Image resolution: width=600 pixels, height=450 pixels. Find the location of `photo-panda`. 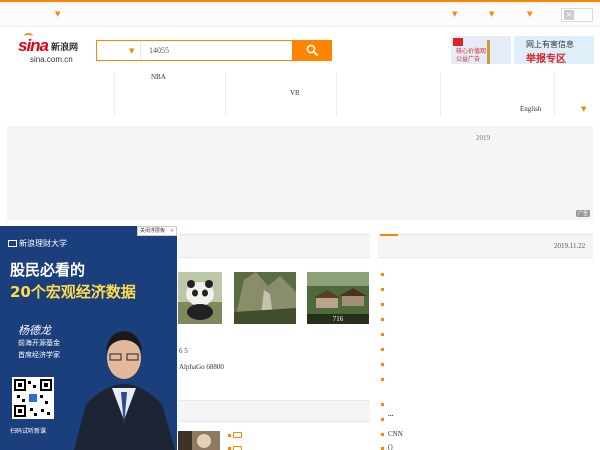

photo-panda is located at coordinates (200, 298).